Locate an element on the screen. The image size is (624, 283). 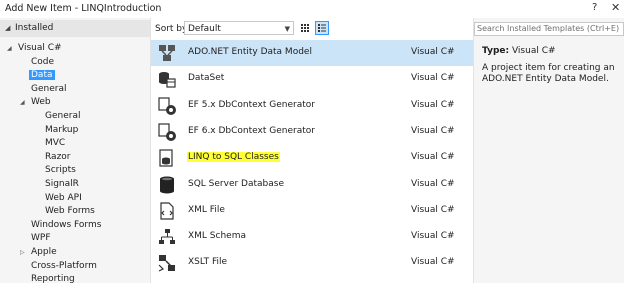
template-row-ef-5-x-dbcontext-generator: EF 5.x DbContext Generator Visual C# is located at coordinates (312, 106).